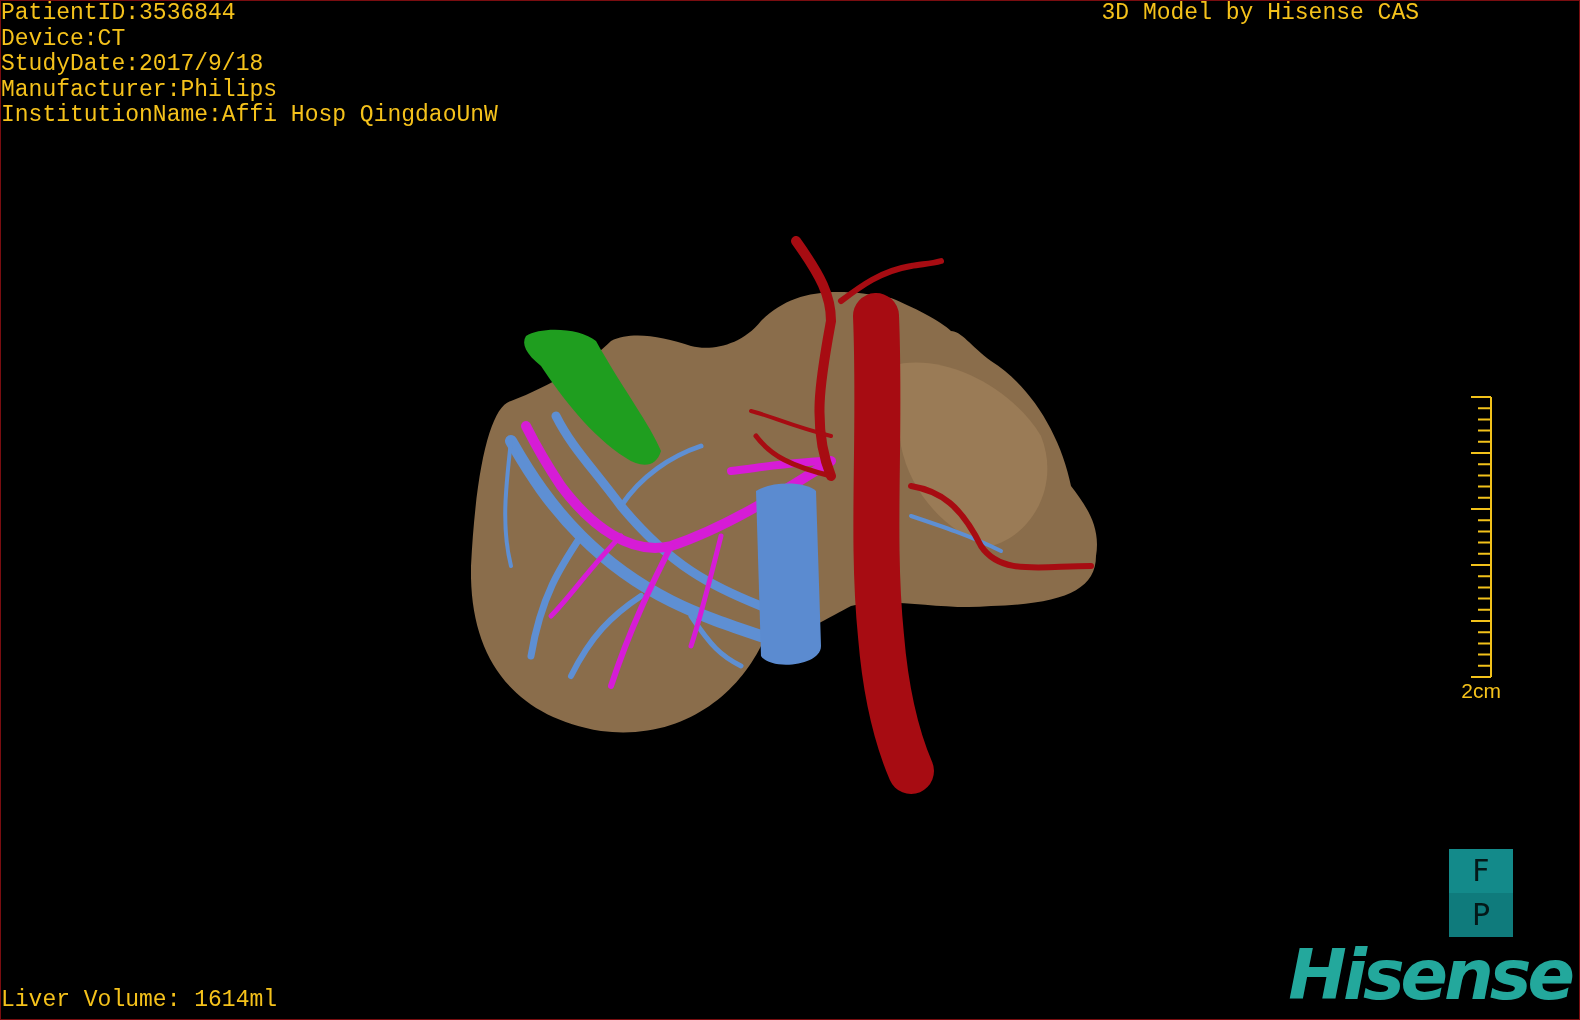 This screenshot has height=1020, width=1580. What do you see at coordinates (139, 1000) in the screenshot?
I see `liver-volume-text: Liver Volume: 1614ml` at bounding box center [139, 1000].